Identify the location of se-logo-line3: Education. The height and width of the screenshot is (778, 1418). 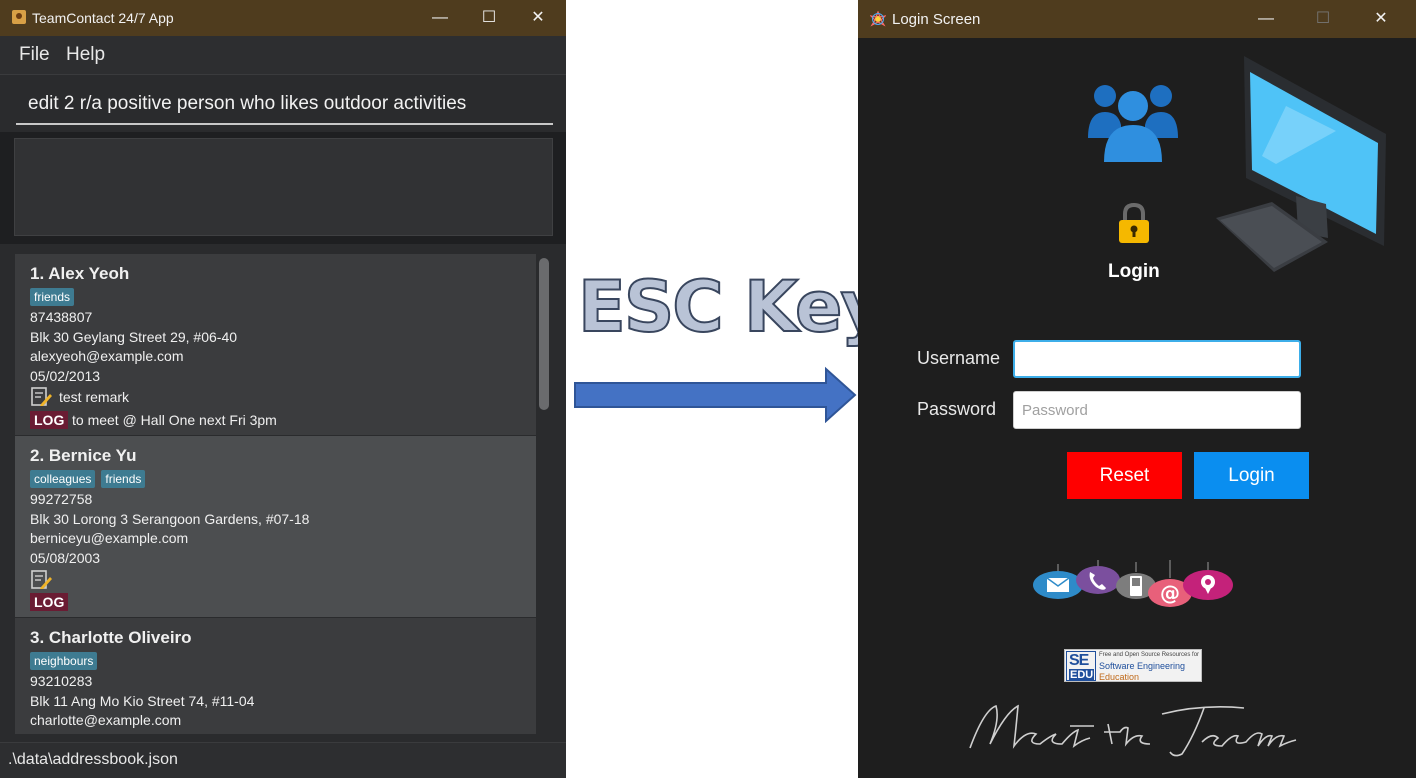
(1119, 677).